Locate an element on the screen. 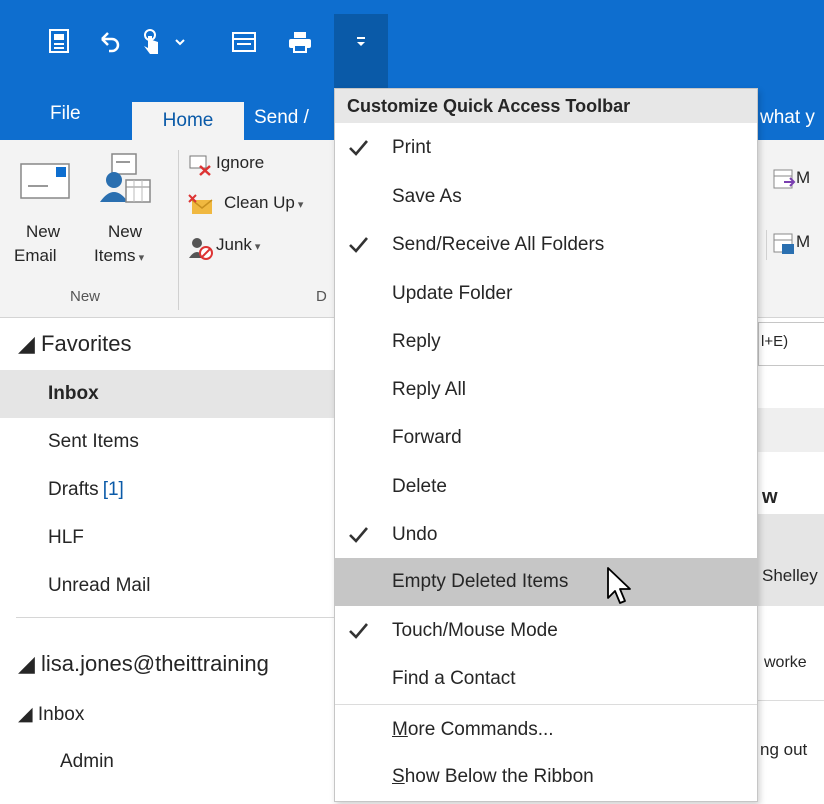 Image resolution: width=824 pixels, height=804 pixels. folder-label: Sent Items is located at coordinates (93, 441).